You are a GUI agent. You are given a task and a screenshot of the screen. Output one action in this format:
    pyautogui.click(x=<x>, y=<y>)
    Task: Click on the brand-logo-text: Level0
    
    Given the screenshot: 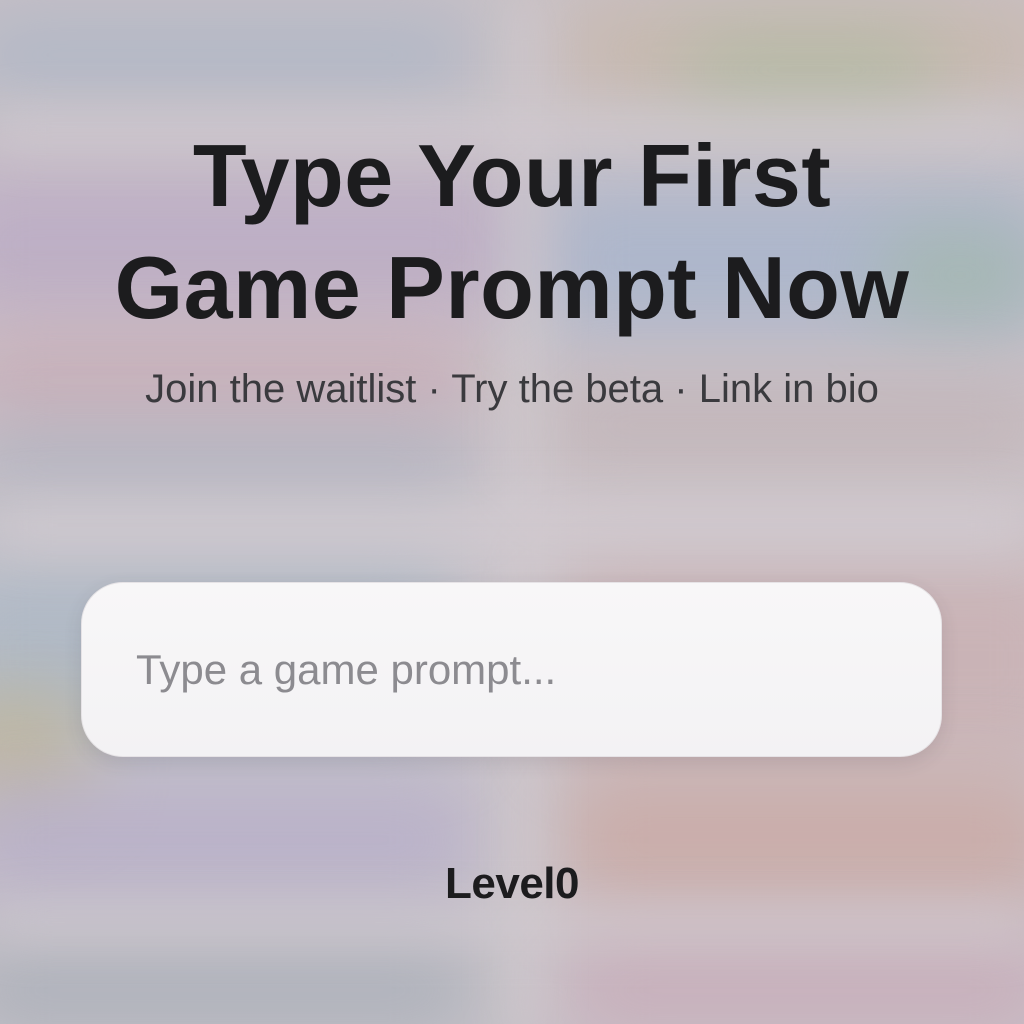 What is the action you would take?
    pyautogui.click(x=512, y=883)
    